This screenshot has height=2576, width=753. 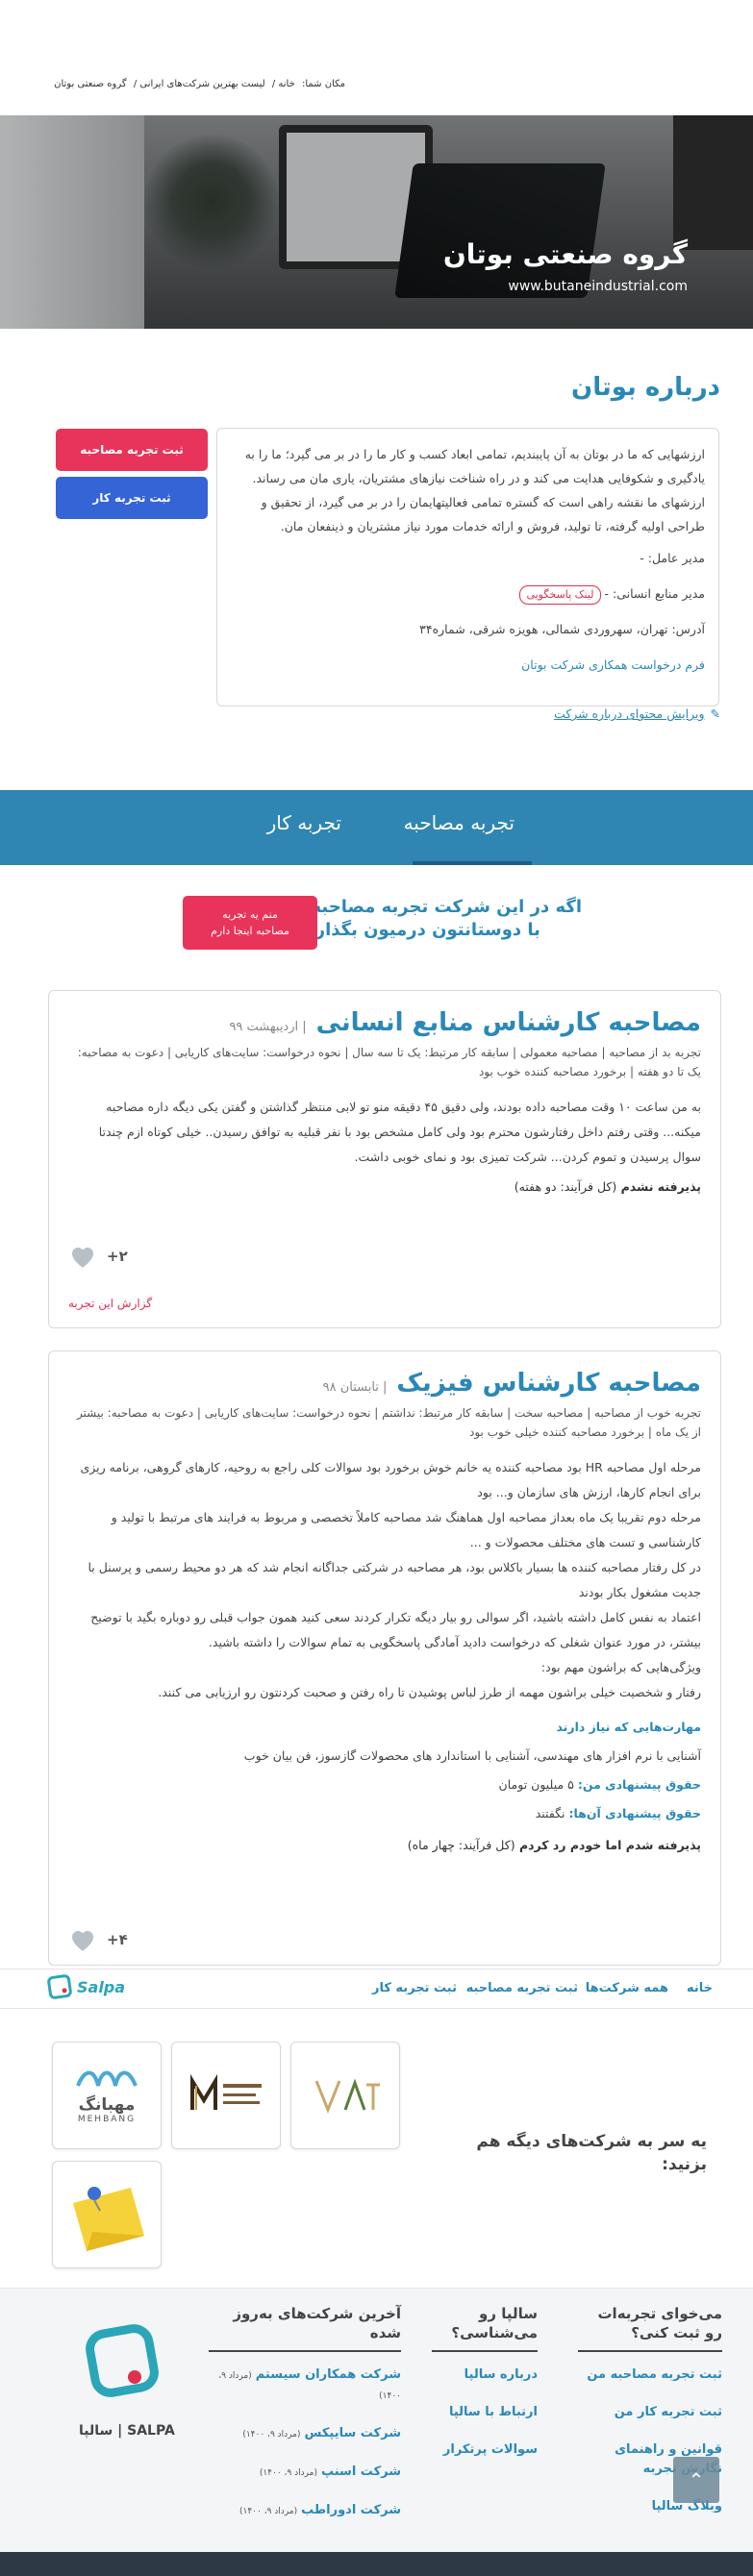 What do you see at coordinates (522, 1988) in the screenshot?
I see `bottom-nav-submit-interview: ثبت تجربه مصاحبه` at bounding box center [522, 1988].